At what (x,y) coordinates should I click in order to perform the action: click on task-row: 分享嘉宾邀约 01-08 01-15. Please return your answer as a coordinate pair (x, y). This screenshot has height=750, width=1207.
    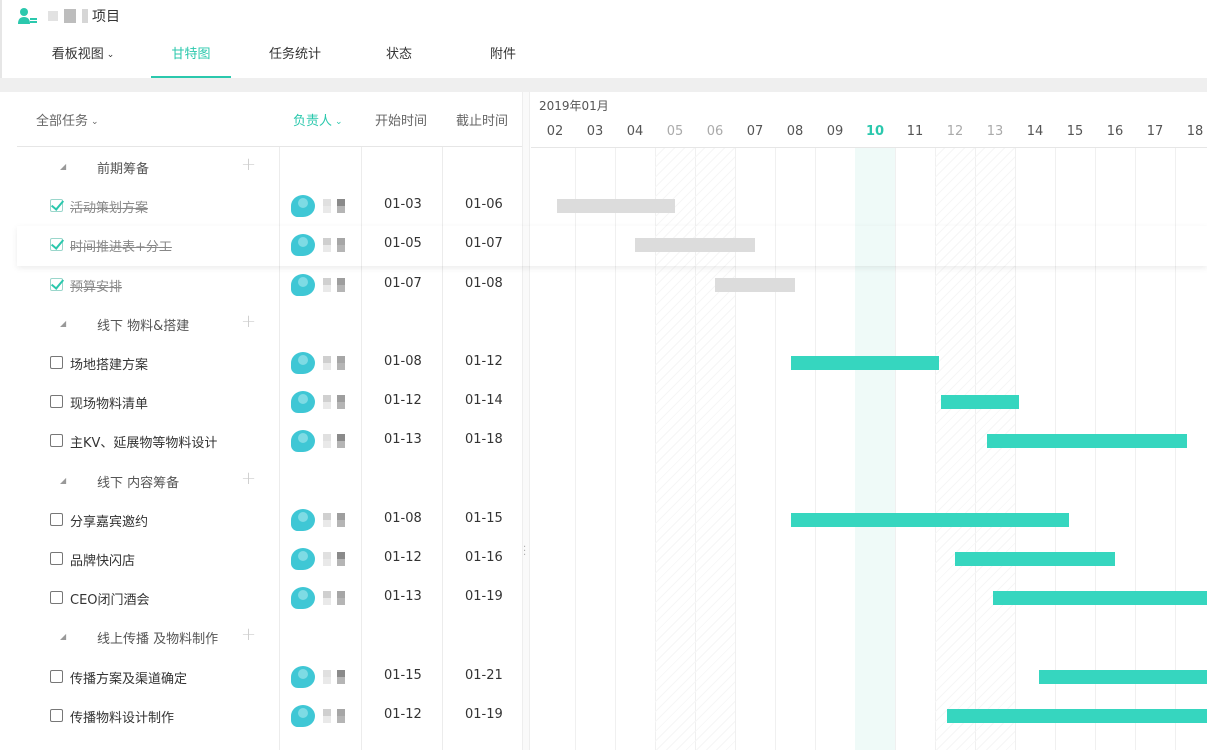
    Looking at the image, I should click on (269, 520).